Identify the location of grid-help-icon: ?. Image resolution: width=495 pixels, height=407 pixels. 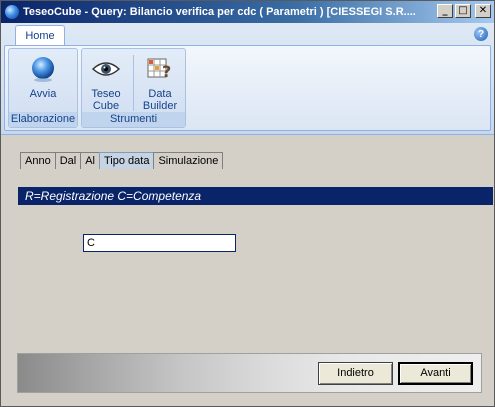
(160, 69).